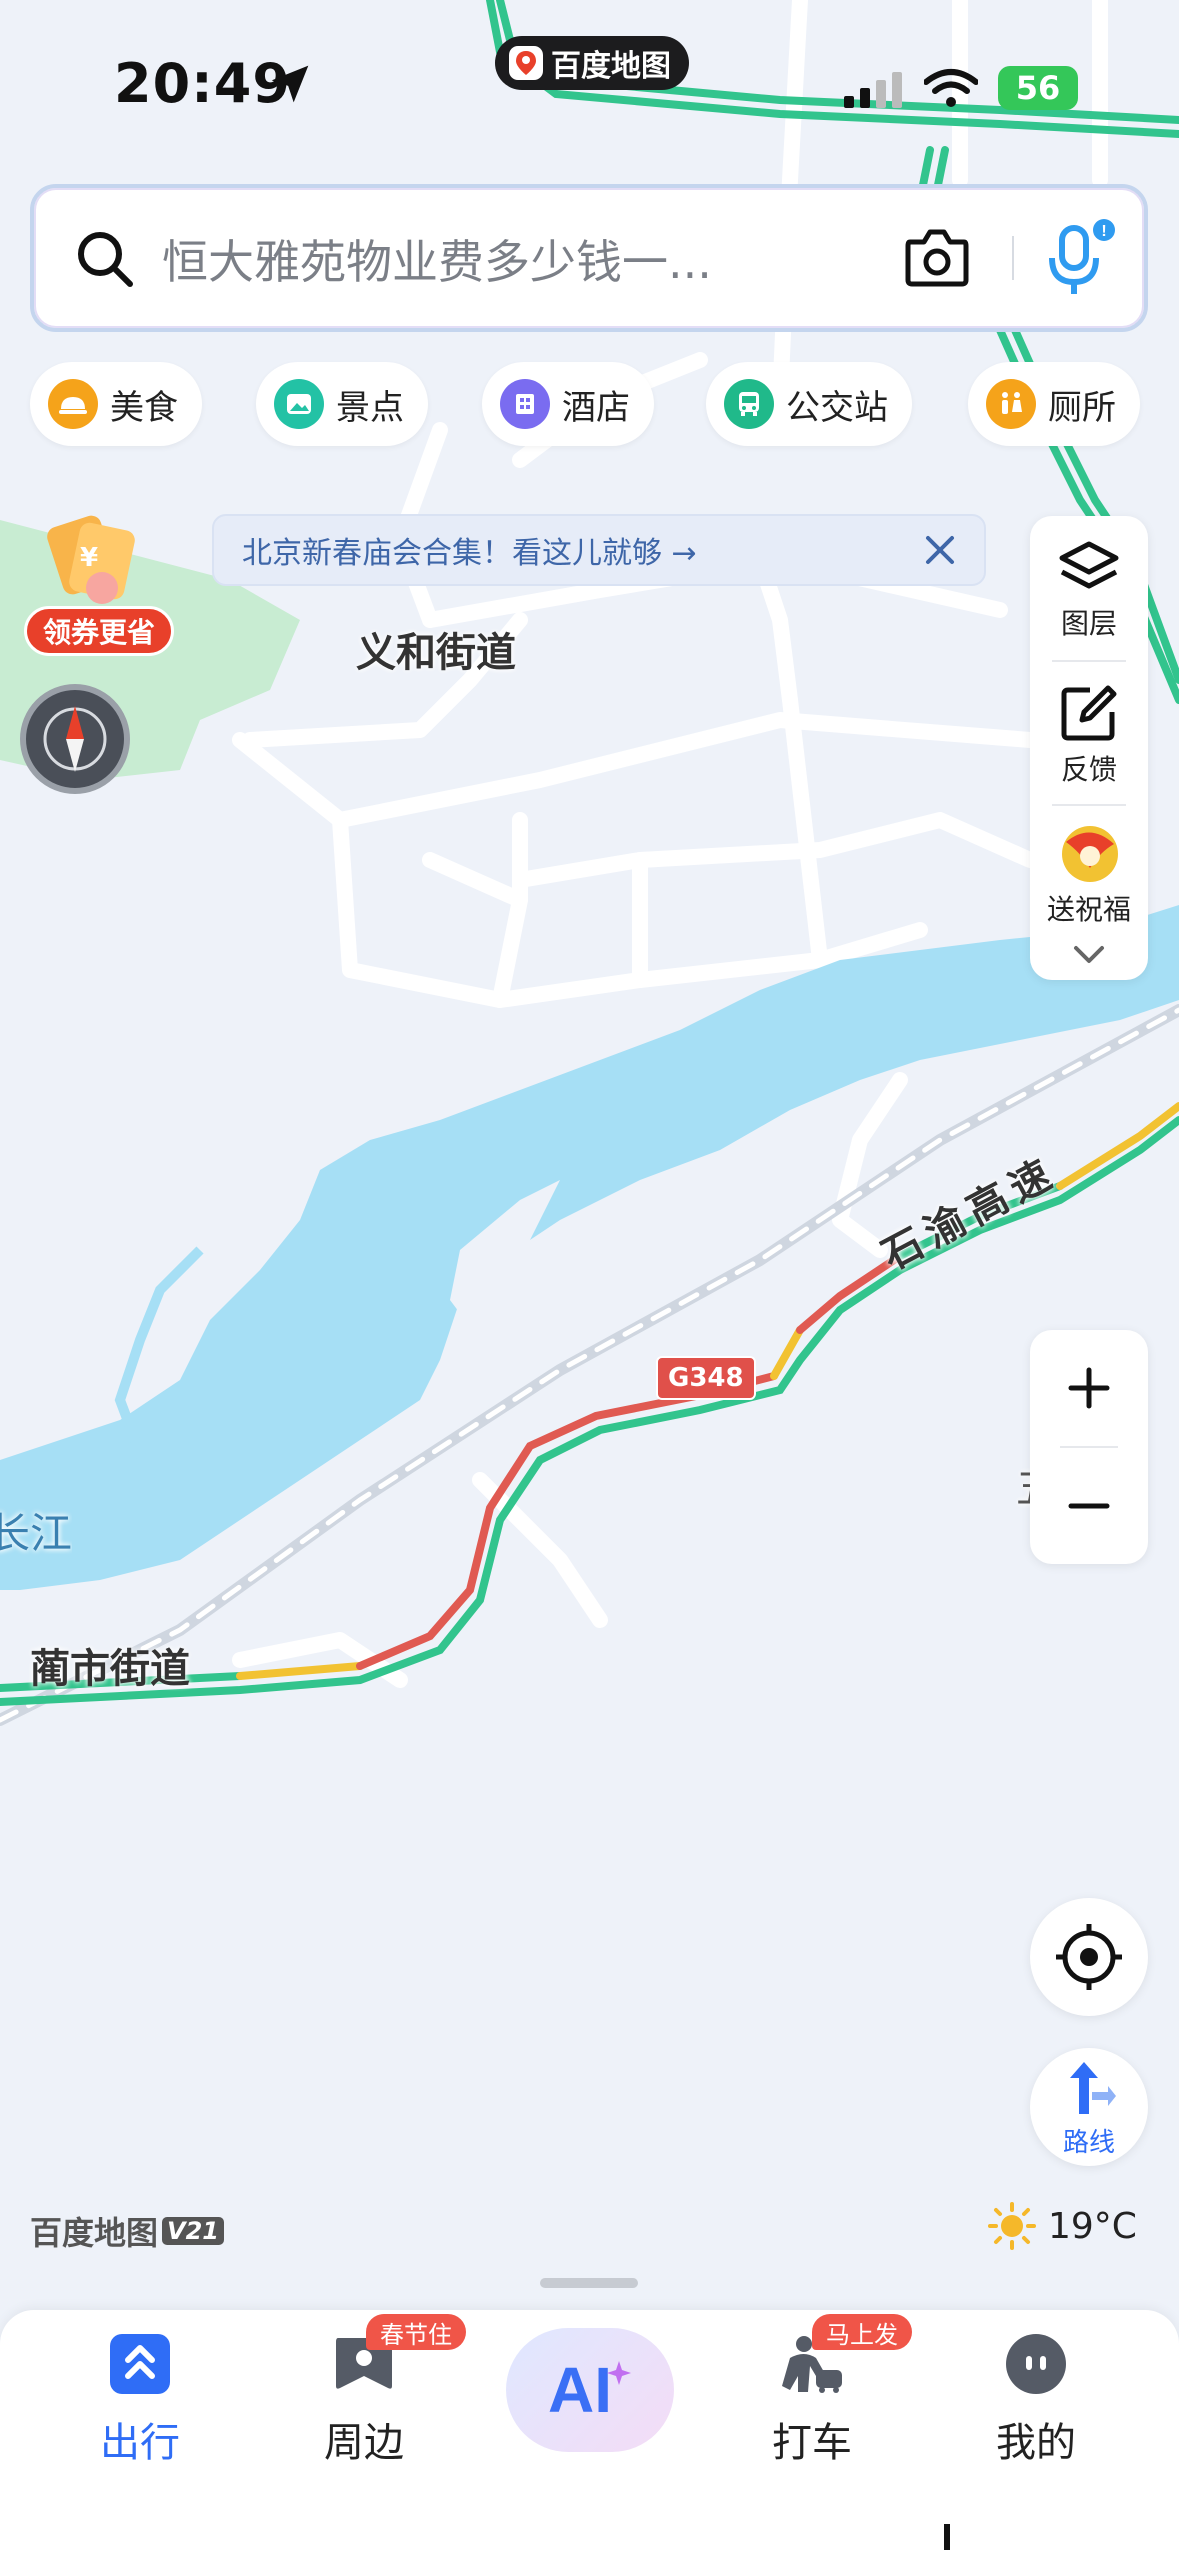 Image resolution: width=1179 pixels, height=2556 pixels. What do you see at coordinates (596, 407) in the screenshot?
I see `category-hotel-label: 酒店` at bounding box center [596, 407].